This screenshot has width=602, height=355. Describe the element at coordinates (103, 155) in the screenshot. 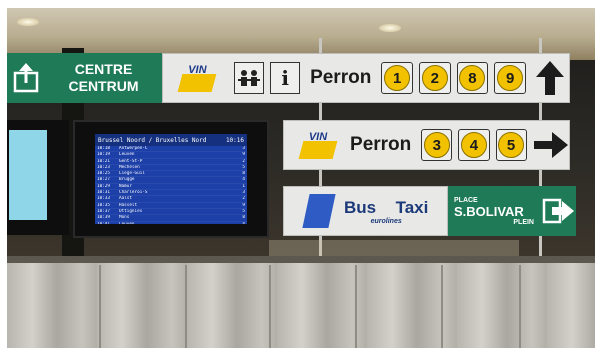

I see `departure-time: 10:19` at that location.